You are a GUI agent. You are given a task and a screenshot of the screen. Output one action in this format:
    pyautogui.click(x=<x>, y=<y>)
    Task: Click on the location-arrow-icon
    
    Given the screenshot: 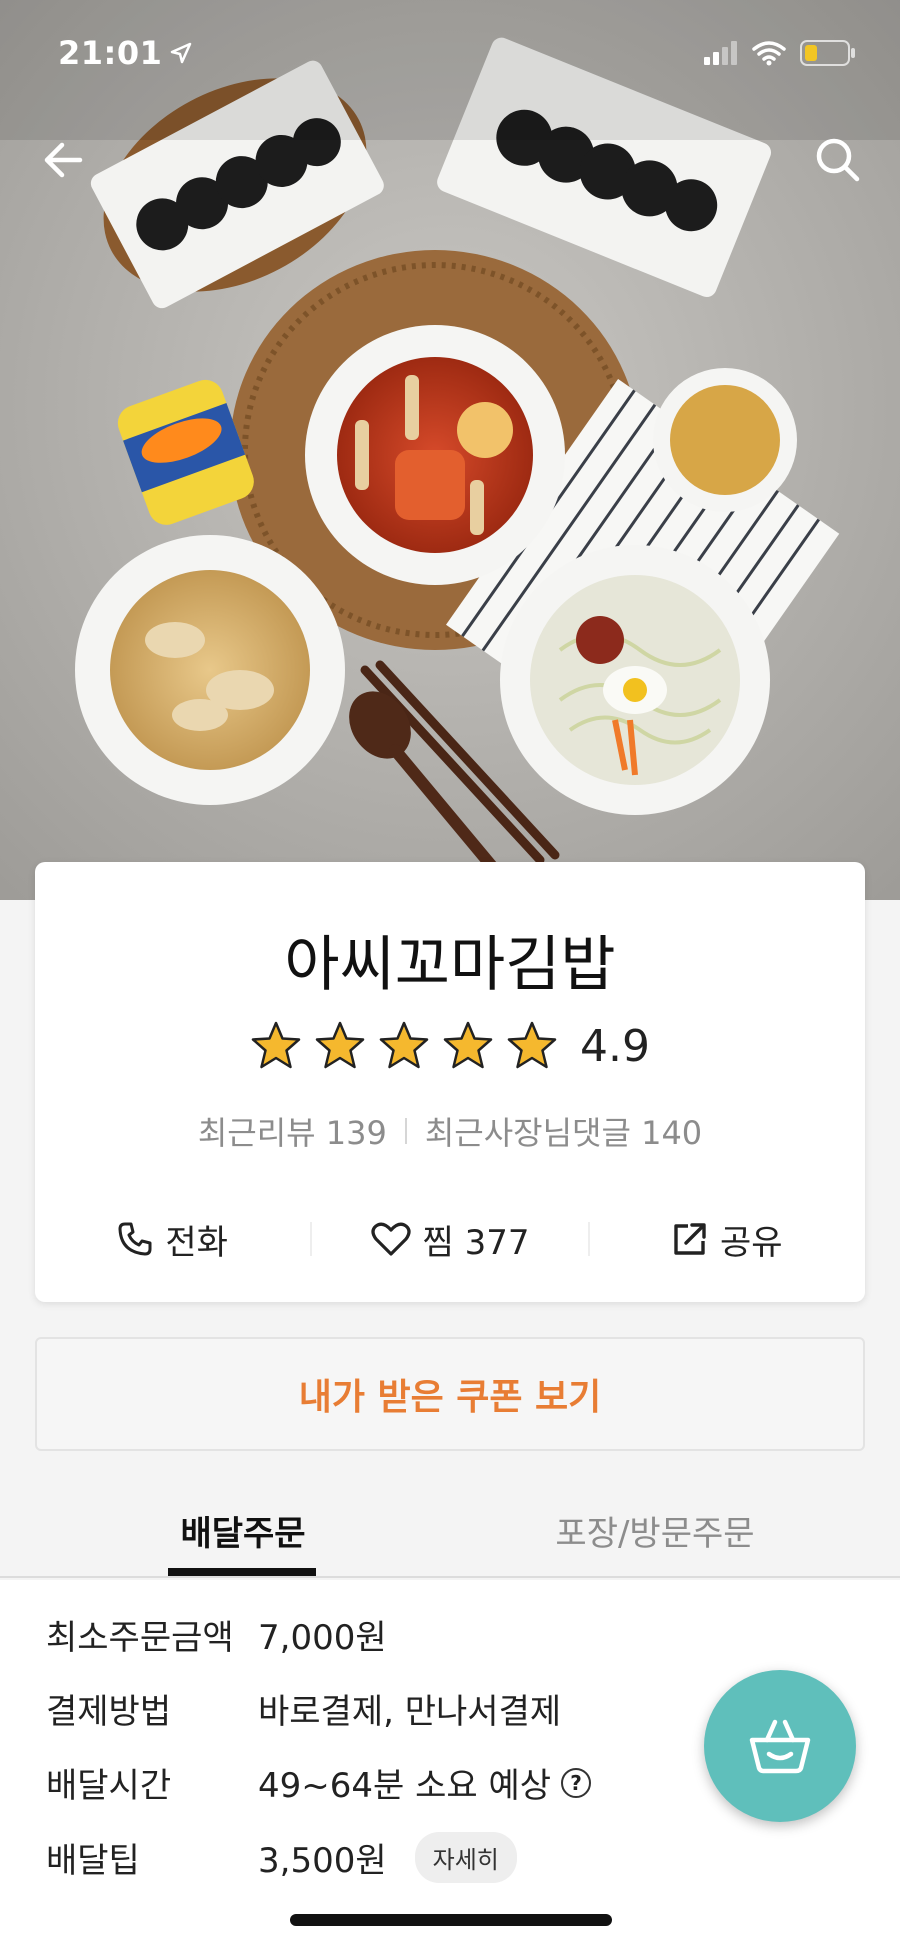 What is the action you would take?
    pyautogui.click(x=181, y=53)
    